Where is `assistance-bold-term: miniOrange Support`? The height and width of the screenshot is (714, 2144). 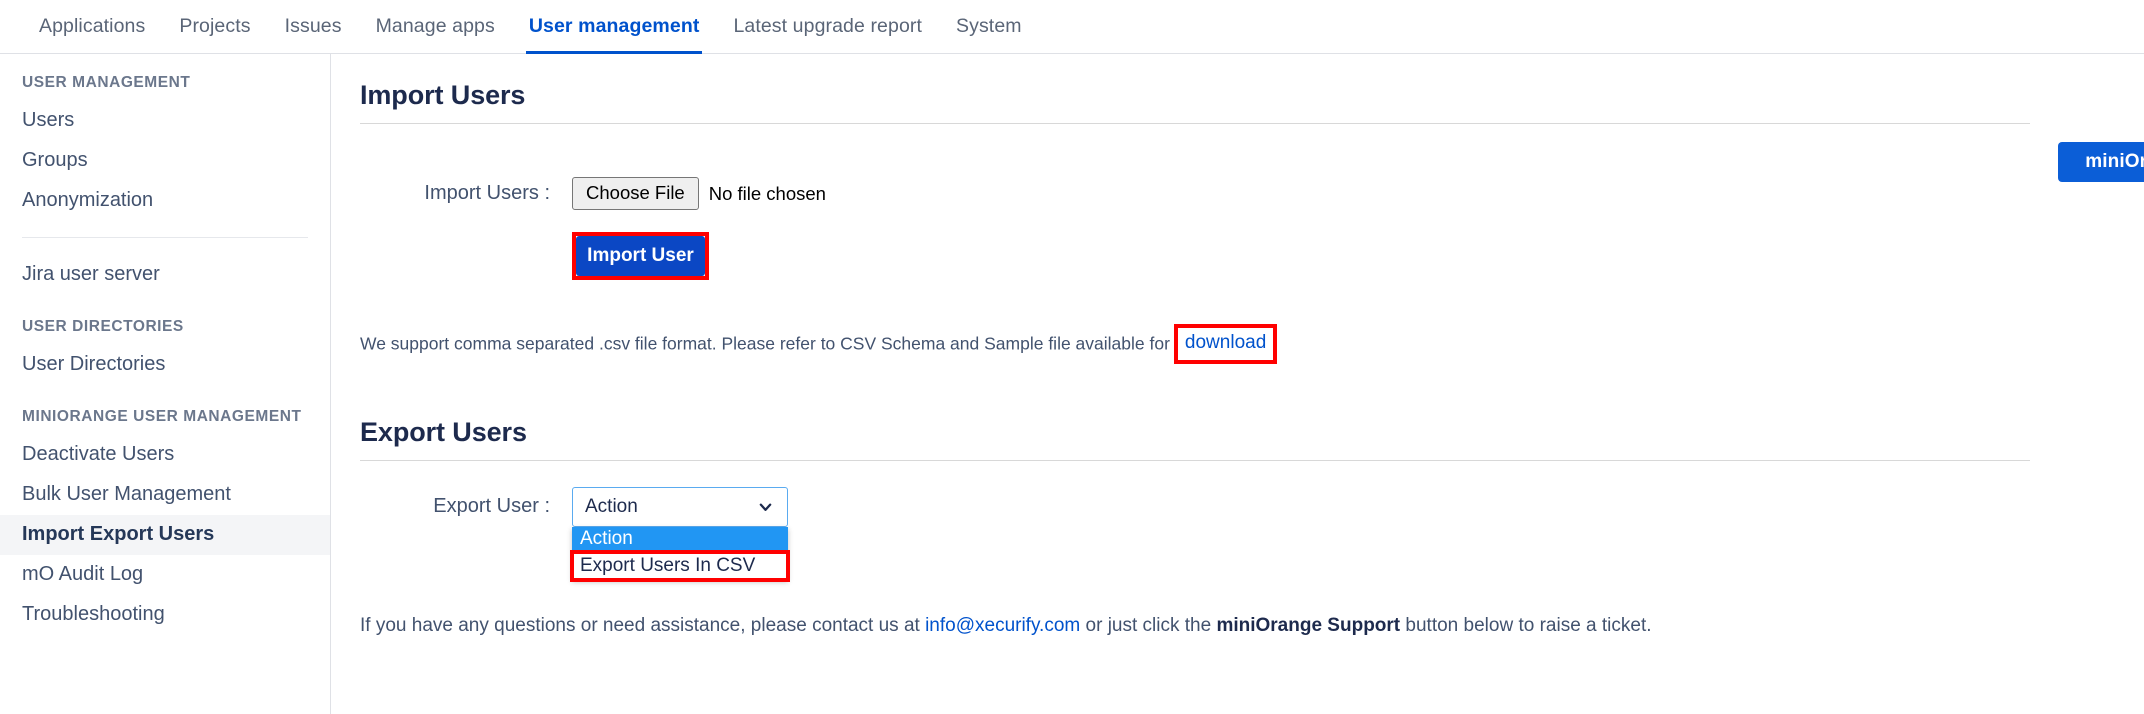 assistance-bold-term: miniOrange Support is located at coordinates (1308, 625).